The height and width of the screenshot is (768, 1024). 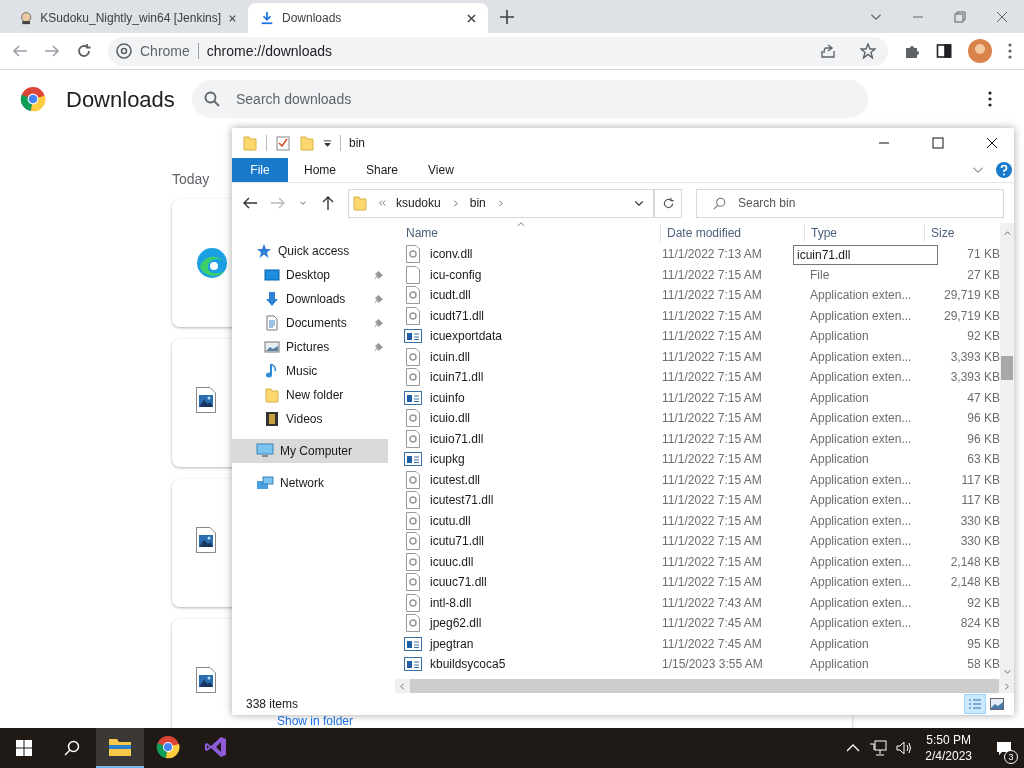 I want to click on avatar-icon, so click(x=980, y=51).